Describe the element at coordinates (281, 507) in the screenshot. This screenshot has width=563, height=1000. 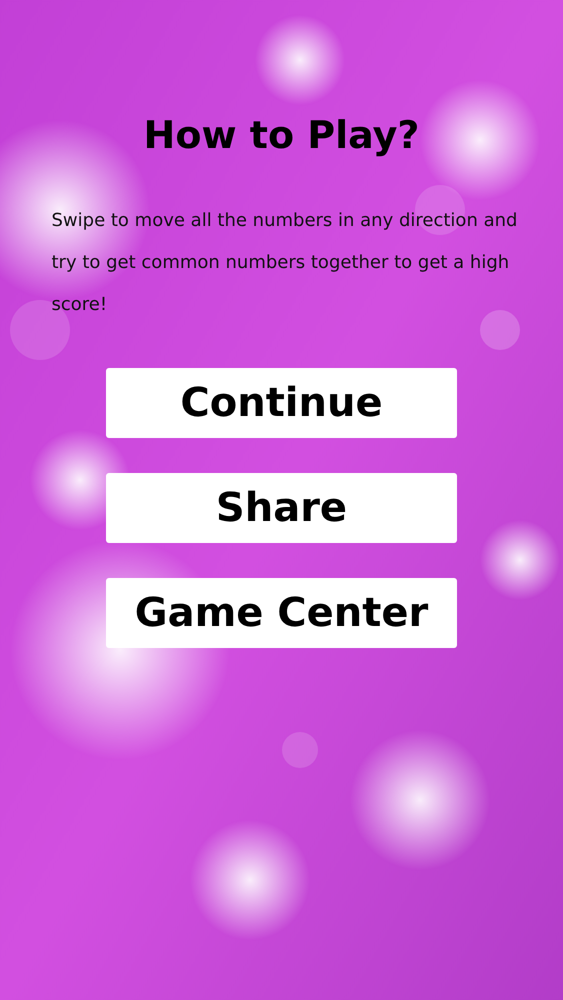
I see `menu-button: Share` at that location.